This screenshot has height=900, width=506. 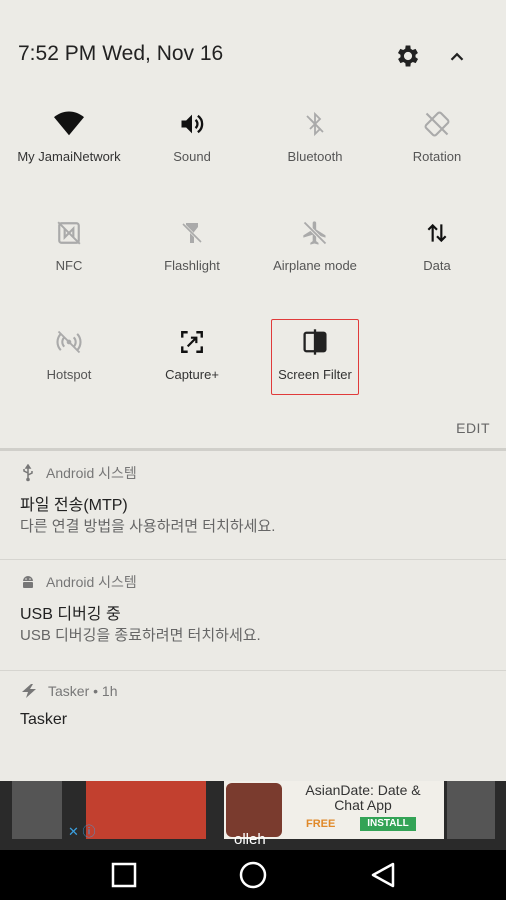 I want to click on tile-label: My JamaiNetwork, so click(x=69, y=156).